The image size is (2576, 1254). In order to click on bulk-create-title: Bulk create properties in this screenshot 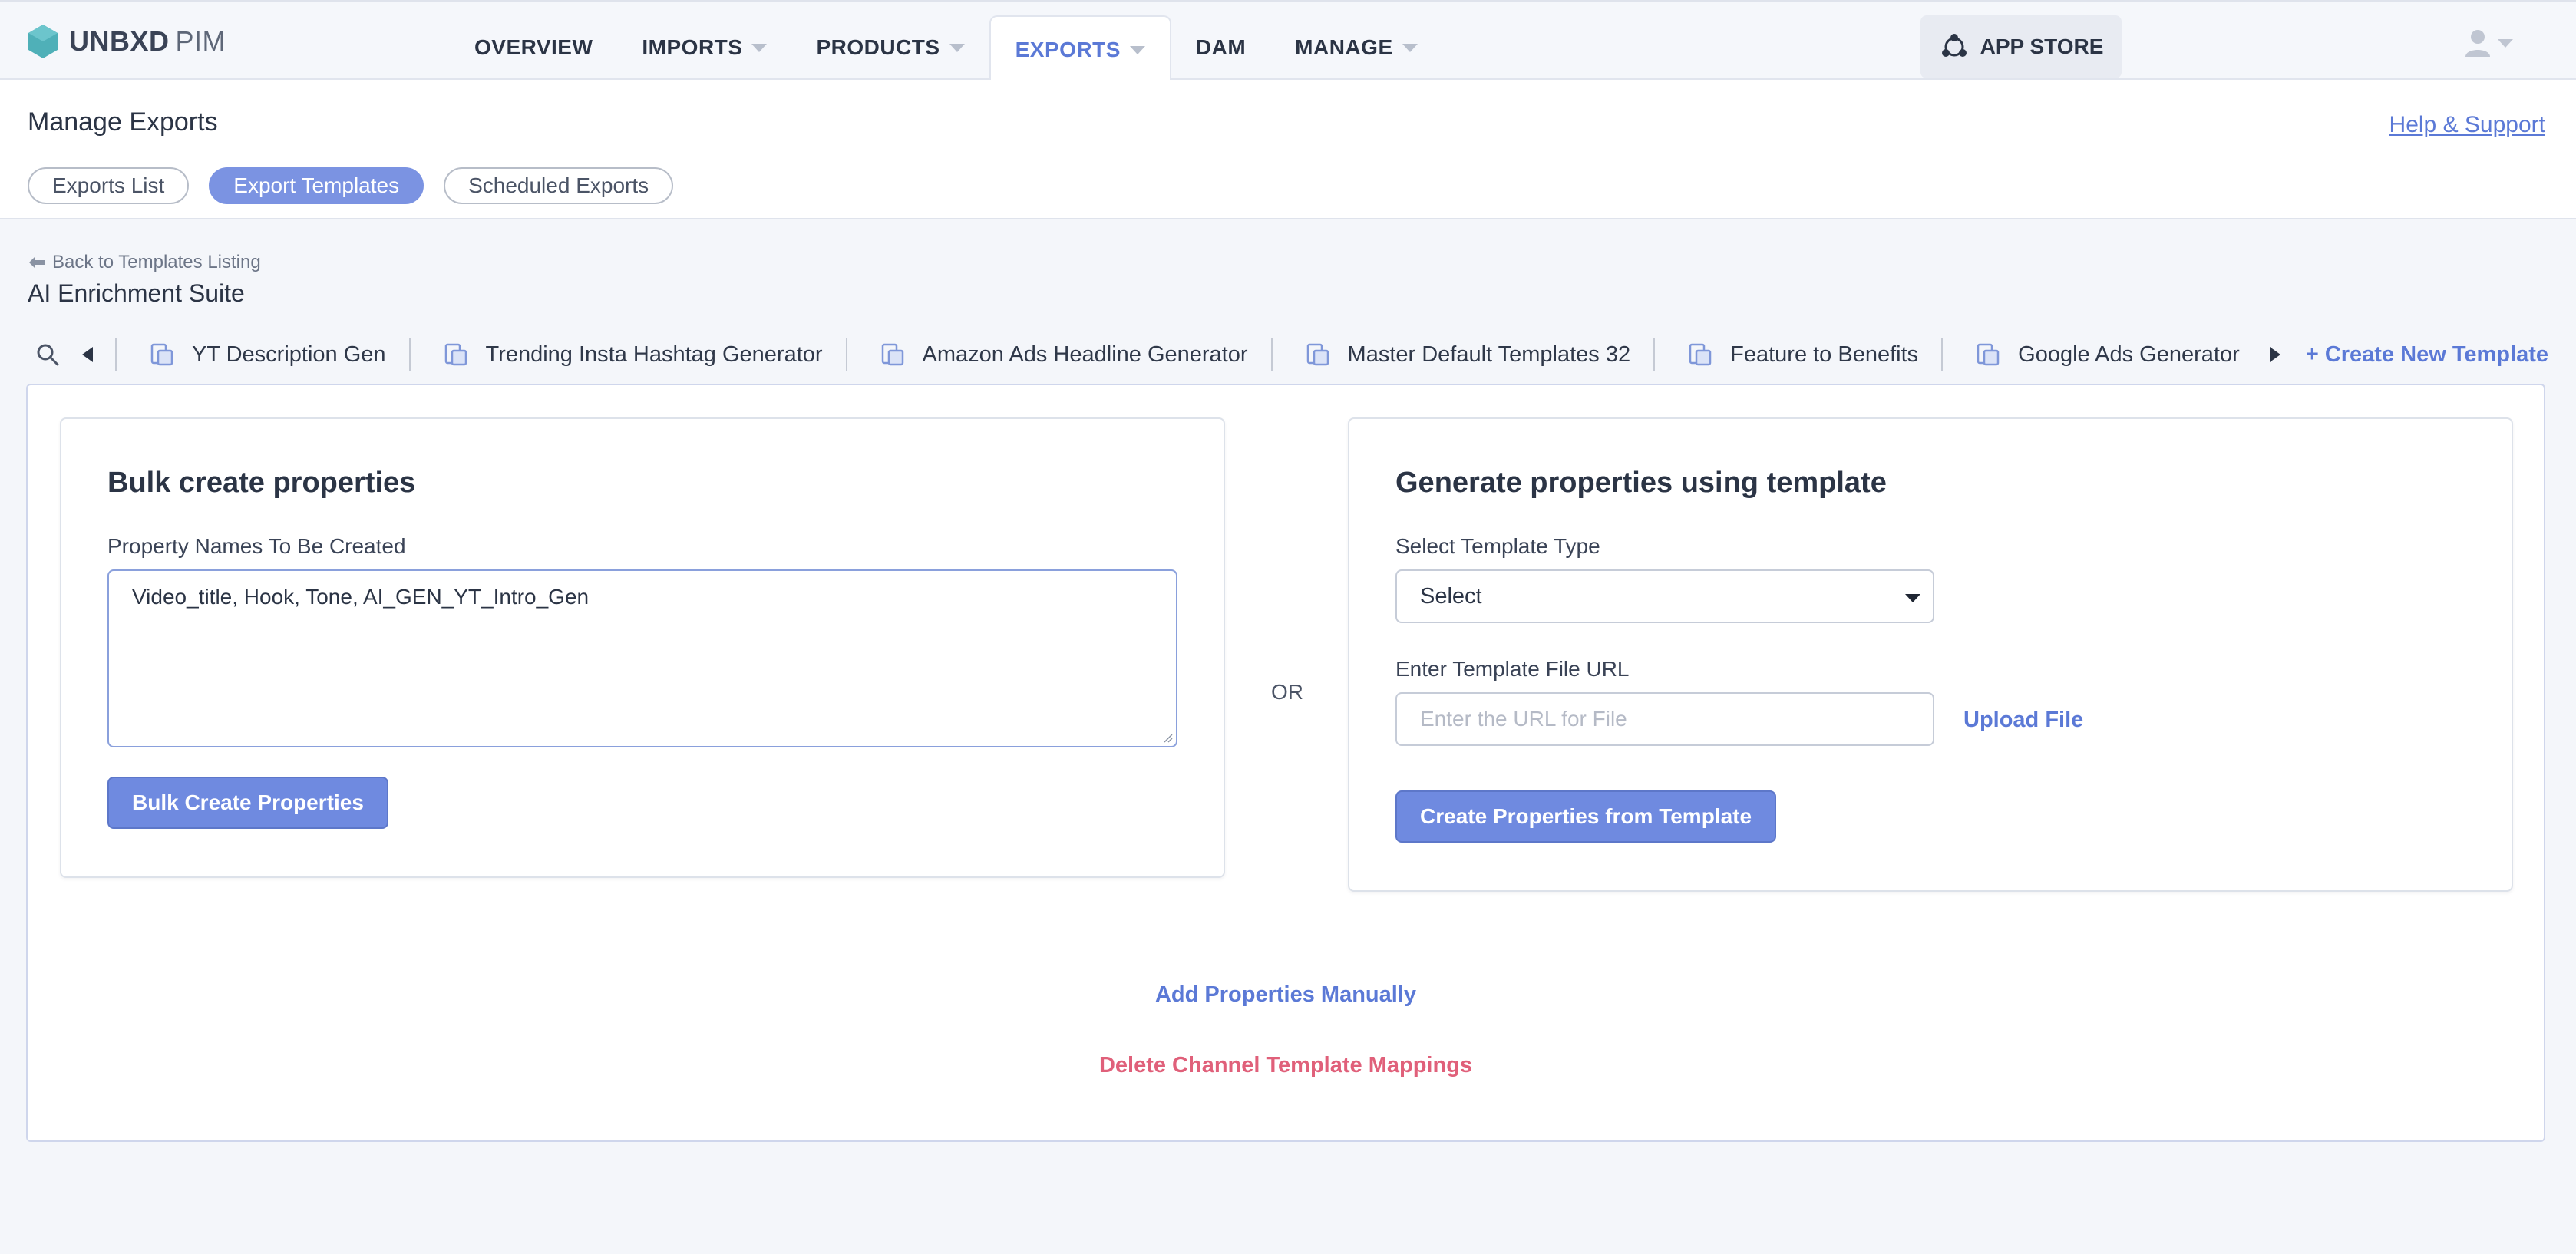, I will do `click(261, 483)`.